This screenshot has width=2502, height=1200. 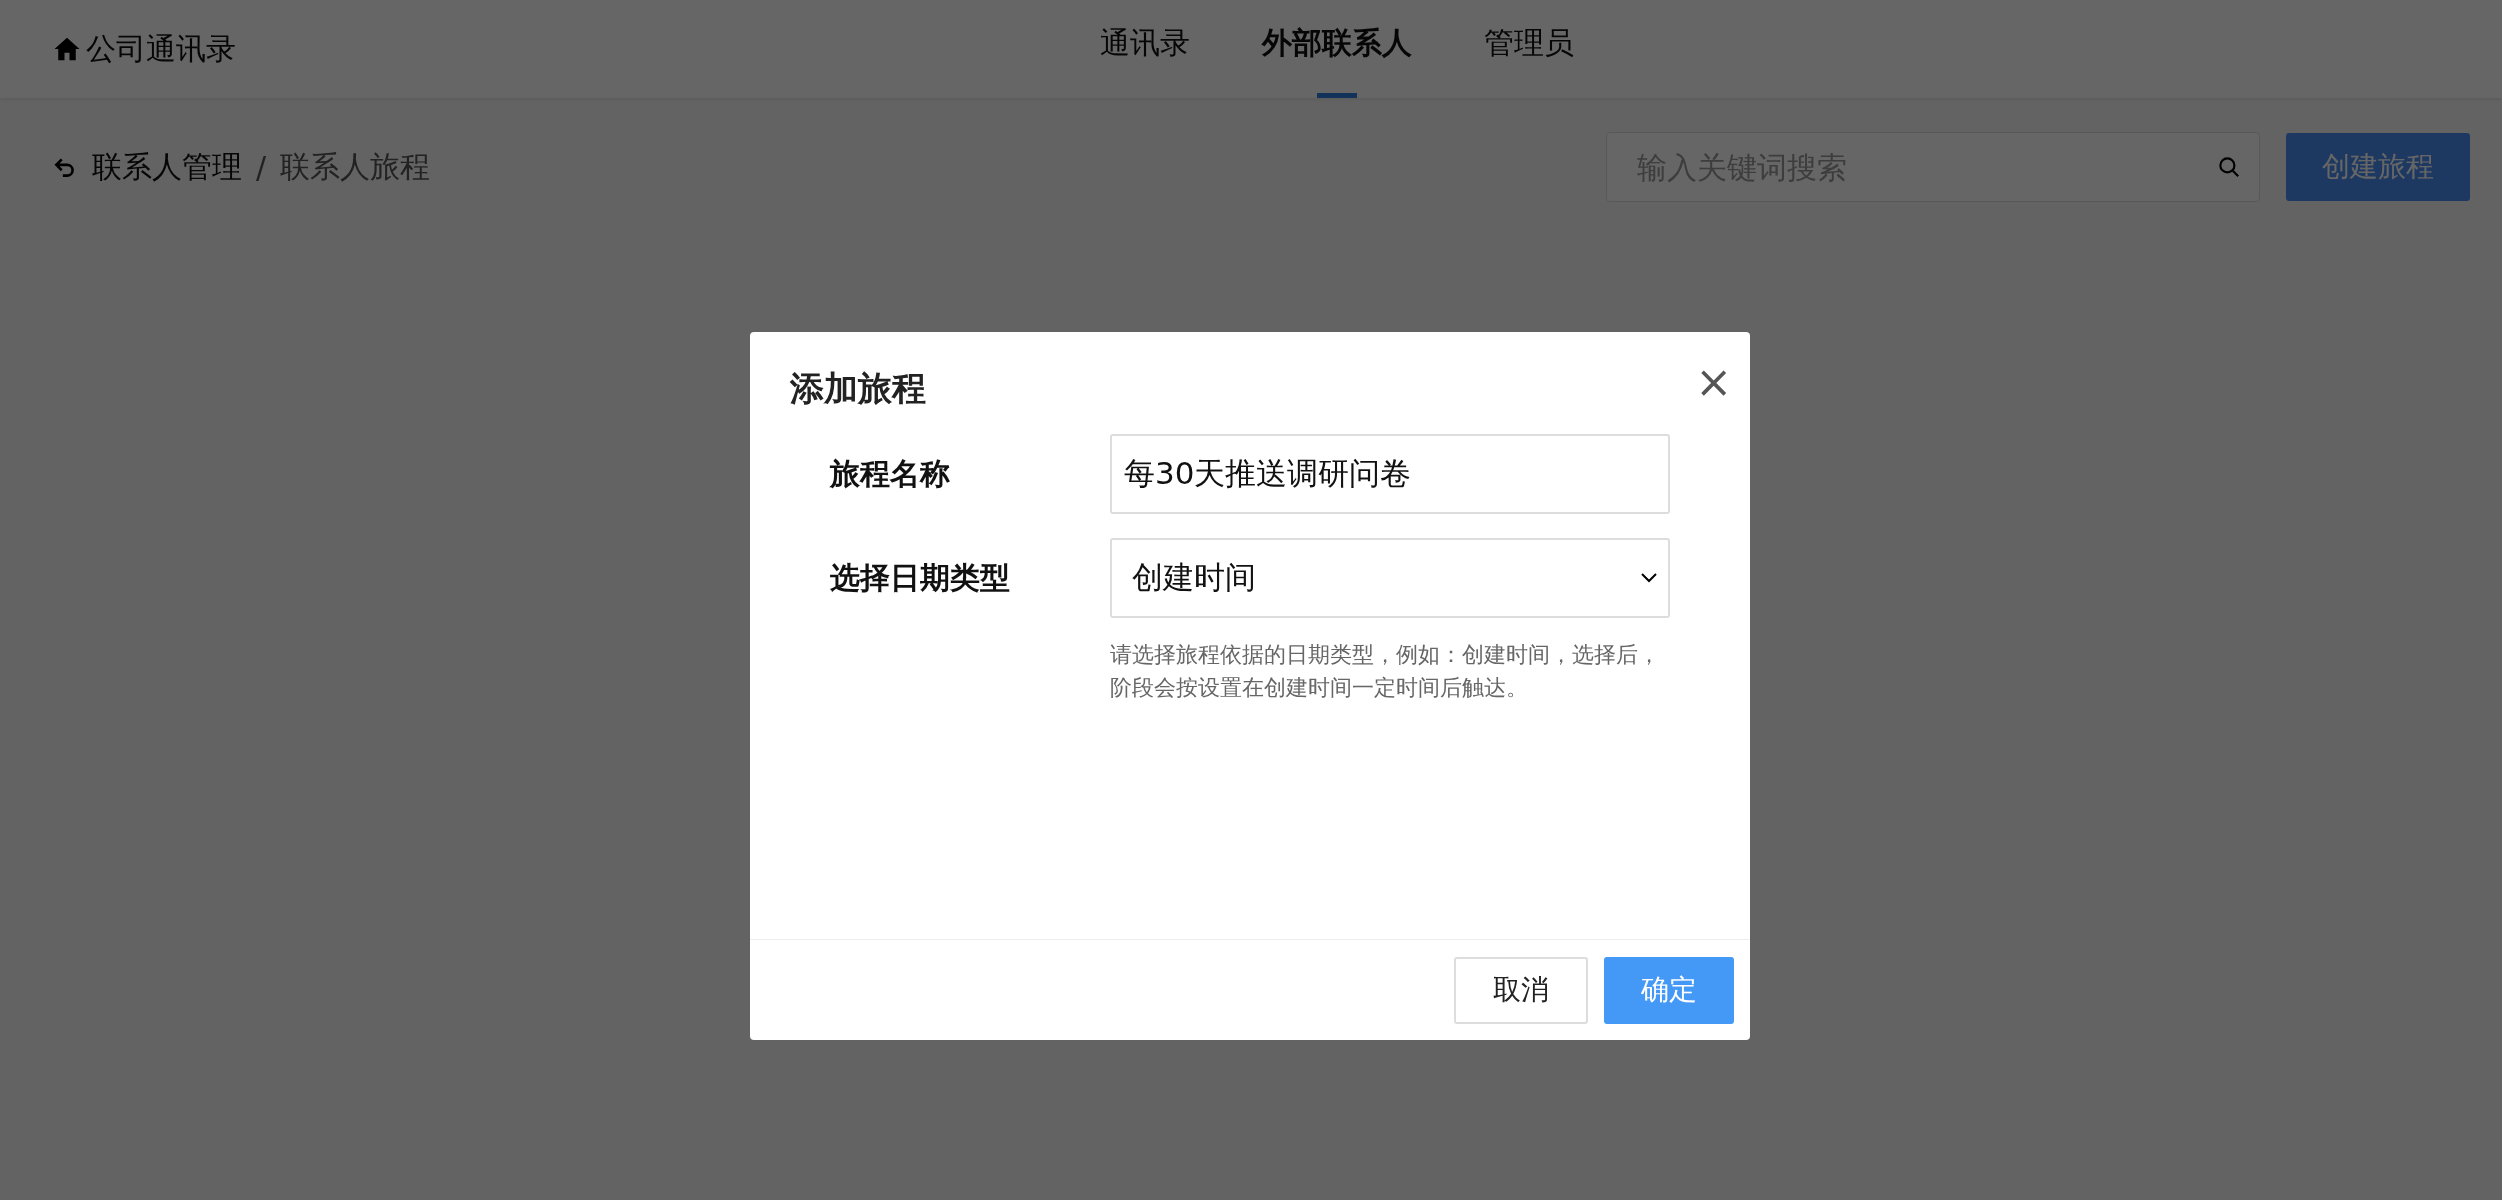 I want to click on nav-tab: 通讯录, so click(x=1145, y=49).